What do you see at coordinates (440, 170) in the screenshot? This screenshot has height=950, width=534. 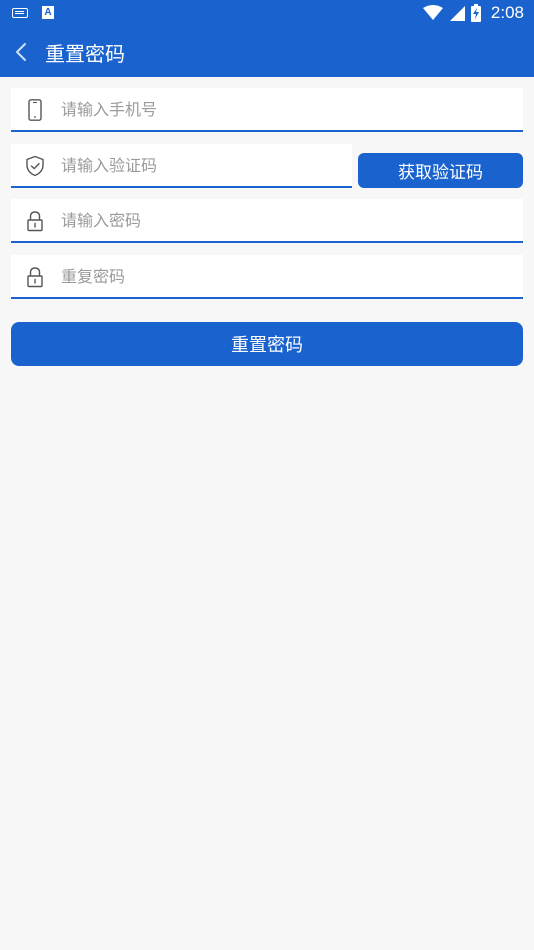 I see `get-code-button: 获取验证码` at bounding box center [440, 170].